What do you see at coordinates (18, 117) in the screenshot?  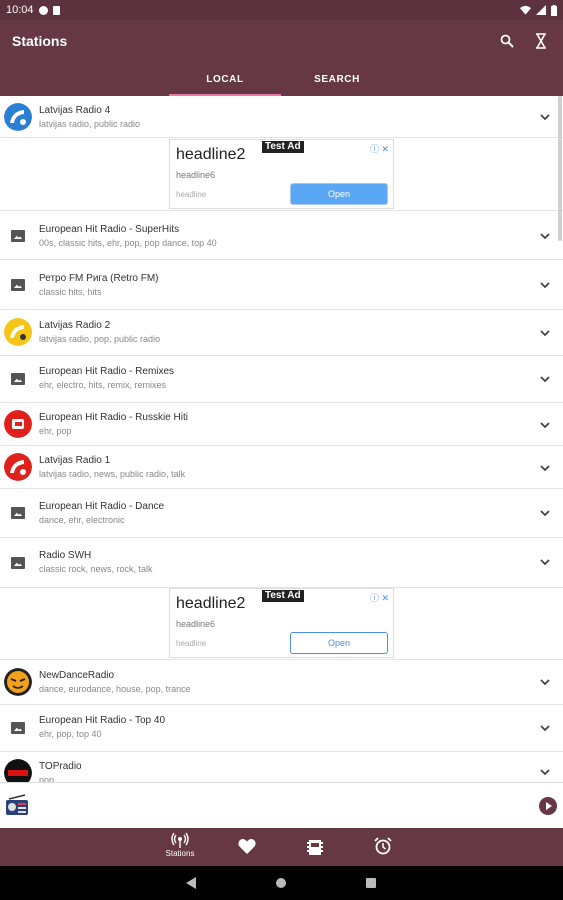 I see `lr4-logo` at bounding box center [18, 117].